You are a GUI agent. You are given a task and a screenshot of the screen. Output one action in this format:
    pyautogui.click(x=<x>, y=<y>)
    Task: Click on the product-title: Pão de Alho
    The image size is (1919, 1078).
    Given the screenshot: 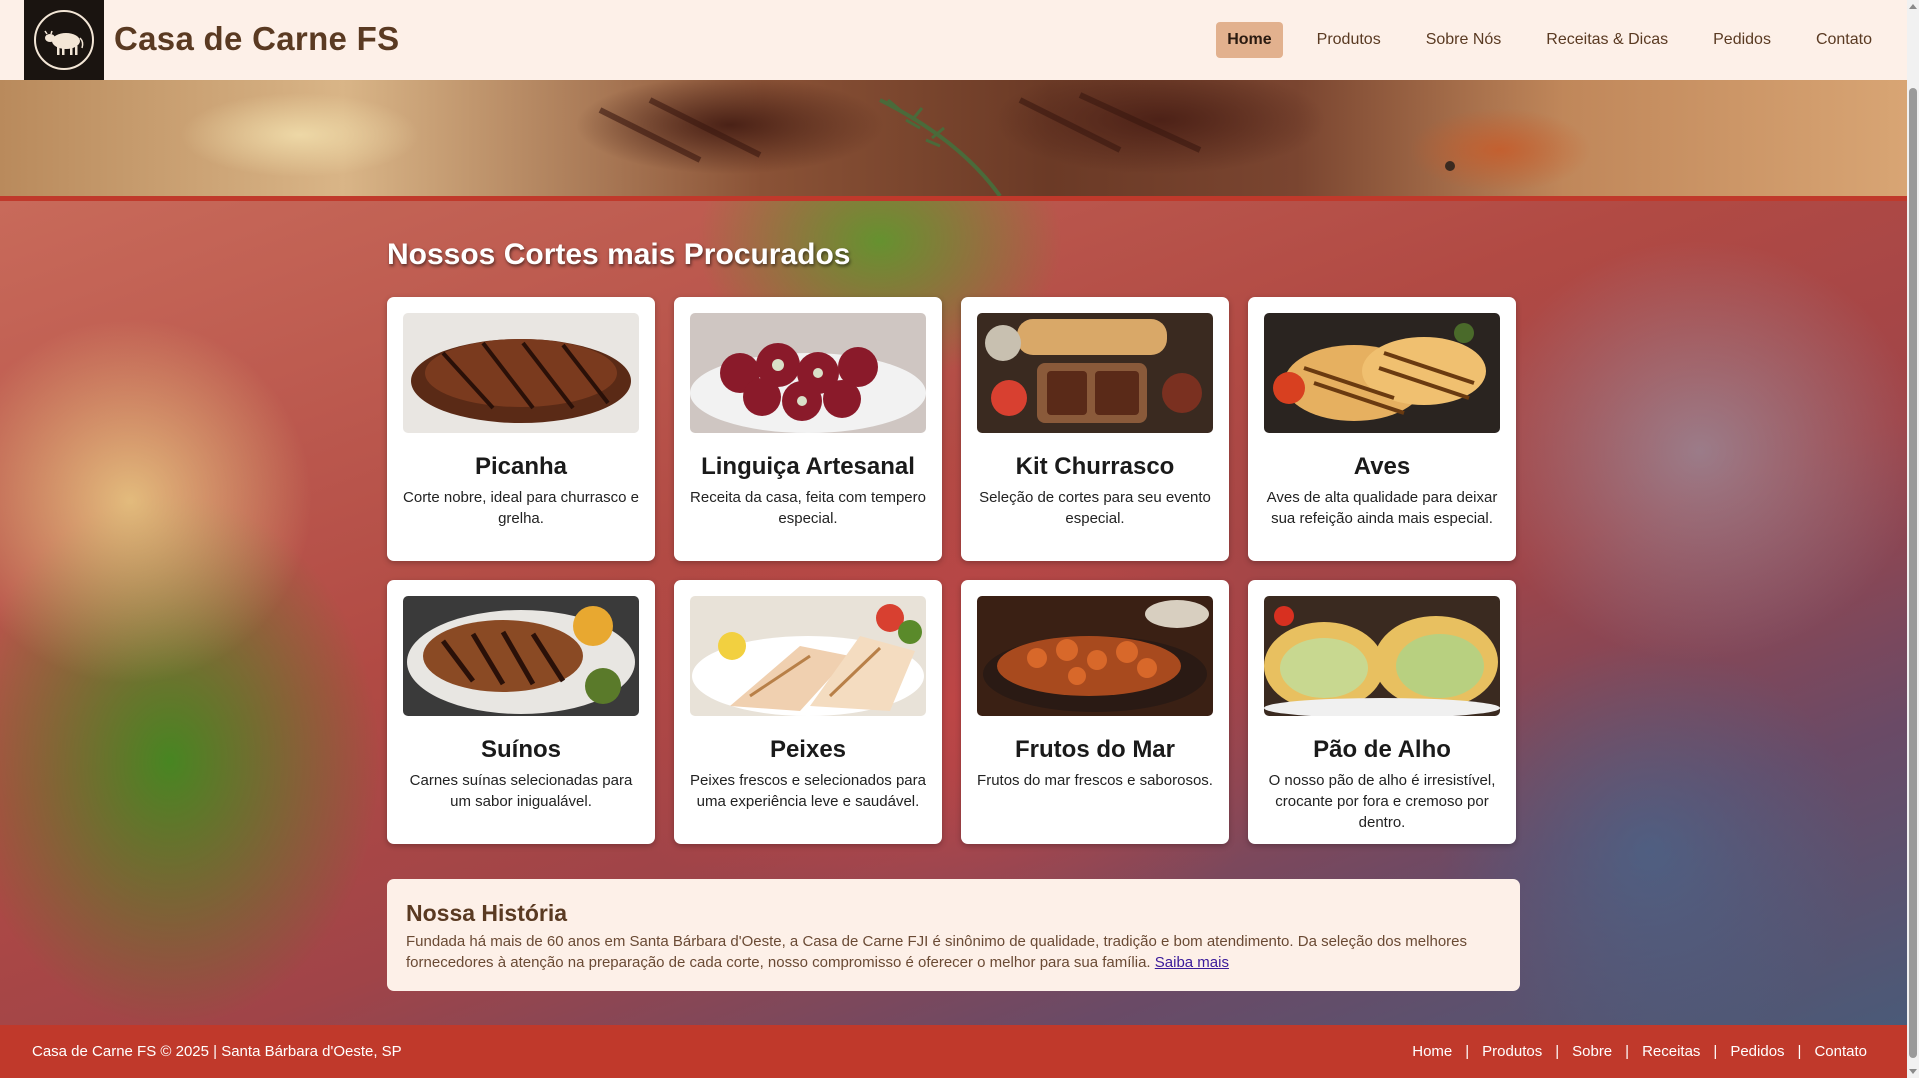 What is the action you would take?
    pyautogui.click(x=1382, y=749)
    